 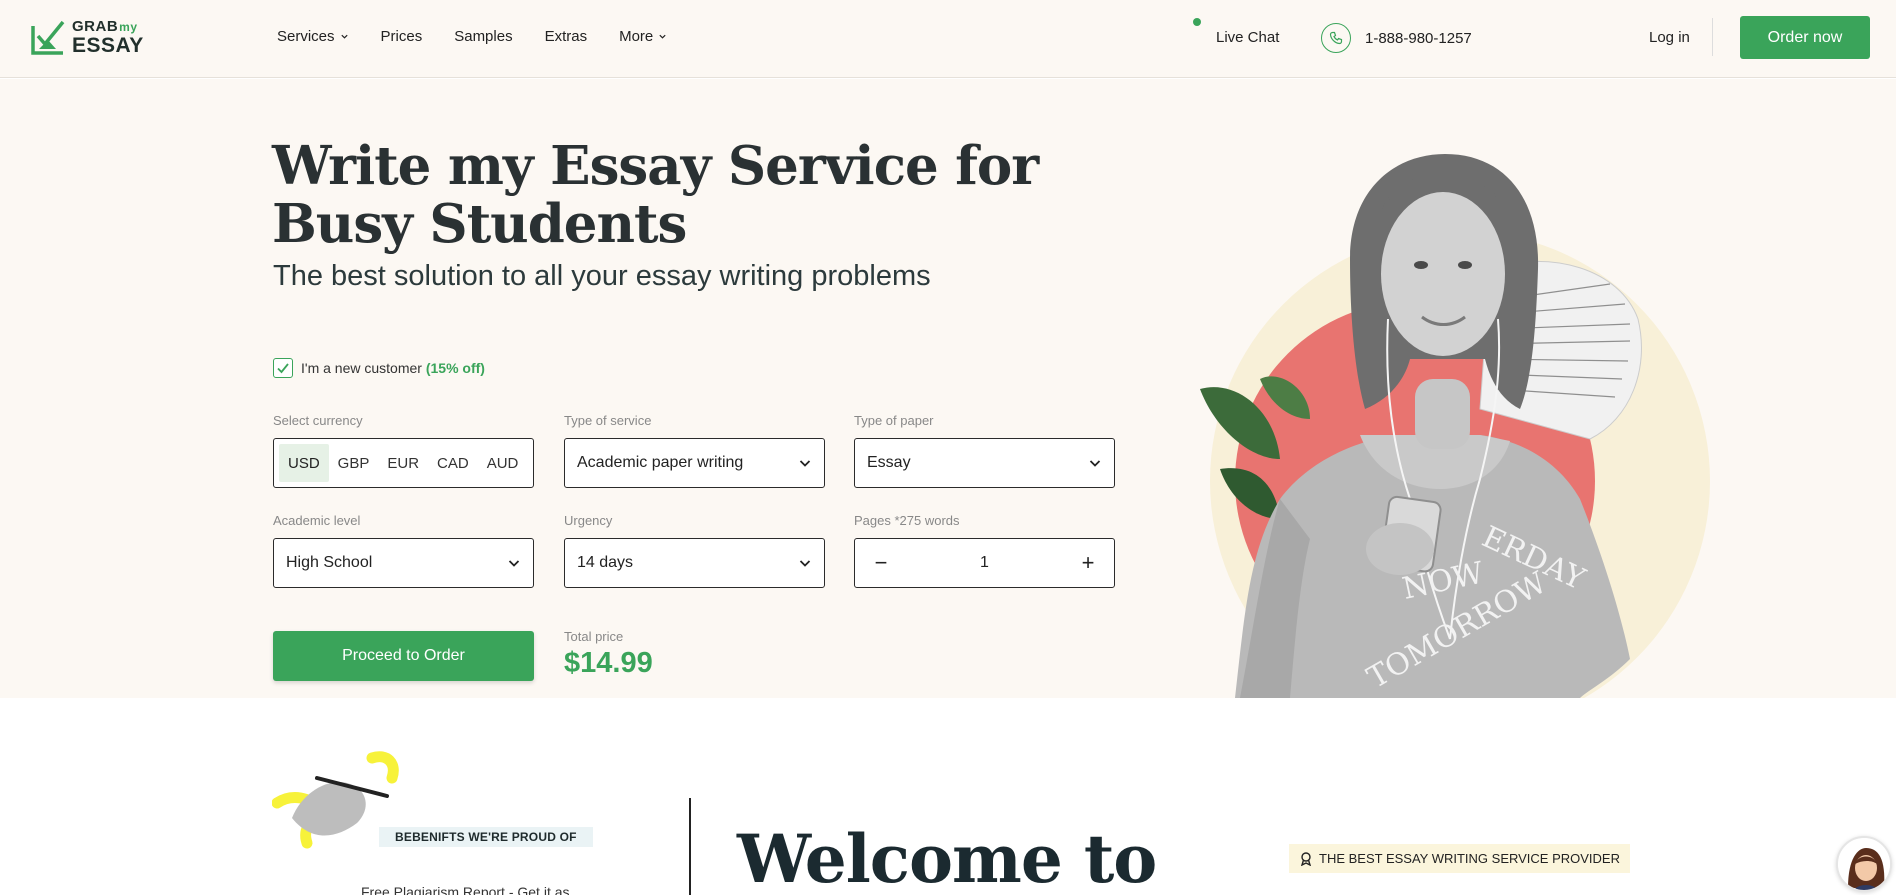 I want to click on logo-text: GRABmy ESSAY, so click(x=108, y=37).